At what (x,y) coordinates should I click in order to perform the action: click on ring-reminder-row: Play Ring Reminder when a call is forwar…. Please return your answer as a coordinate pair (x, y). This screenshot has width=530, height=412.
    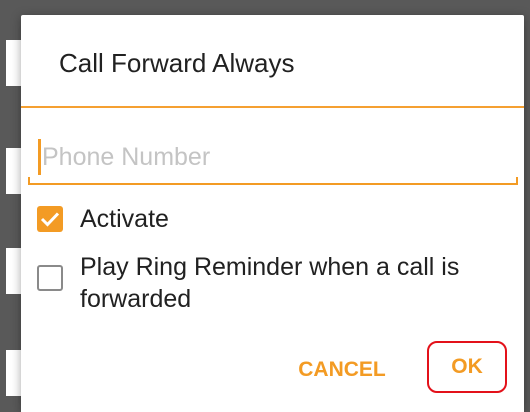
    Looking at the image, I should click on (272, 283).